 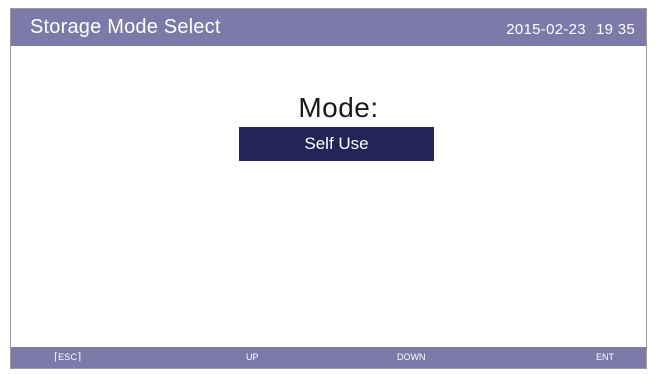 I want to click on up-key: UP, so click(x=252, y=357).